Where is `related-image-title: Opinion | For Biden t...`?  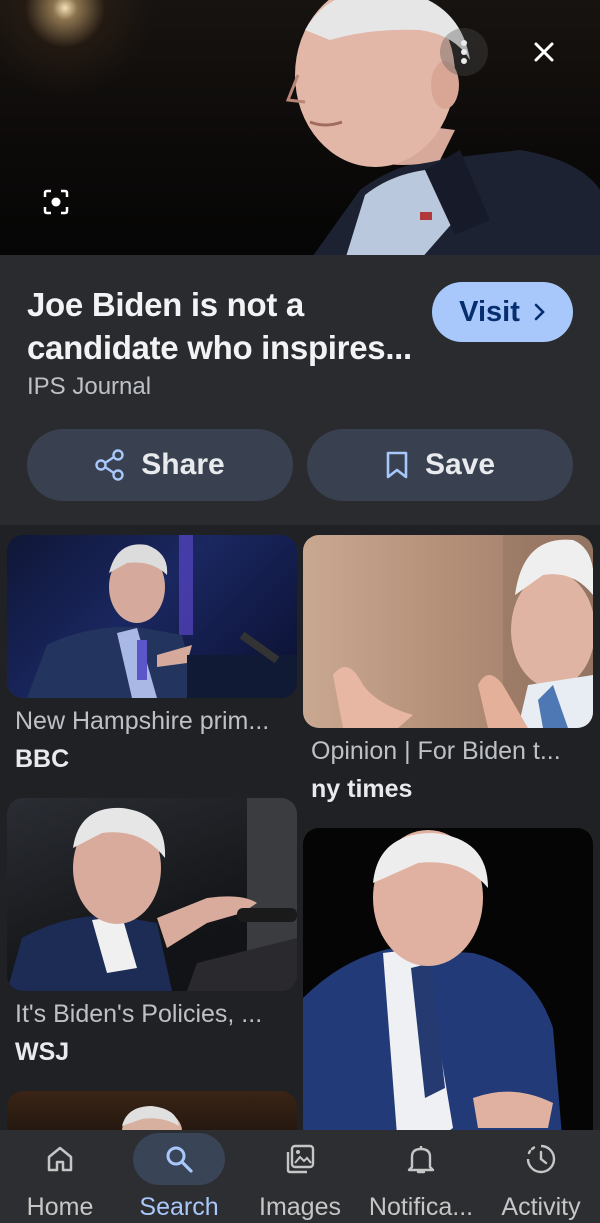
related-image-title: Opinion | For Biden t... is located at coordinates (436, 751).